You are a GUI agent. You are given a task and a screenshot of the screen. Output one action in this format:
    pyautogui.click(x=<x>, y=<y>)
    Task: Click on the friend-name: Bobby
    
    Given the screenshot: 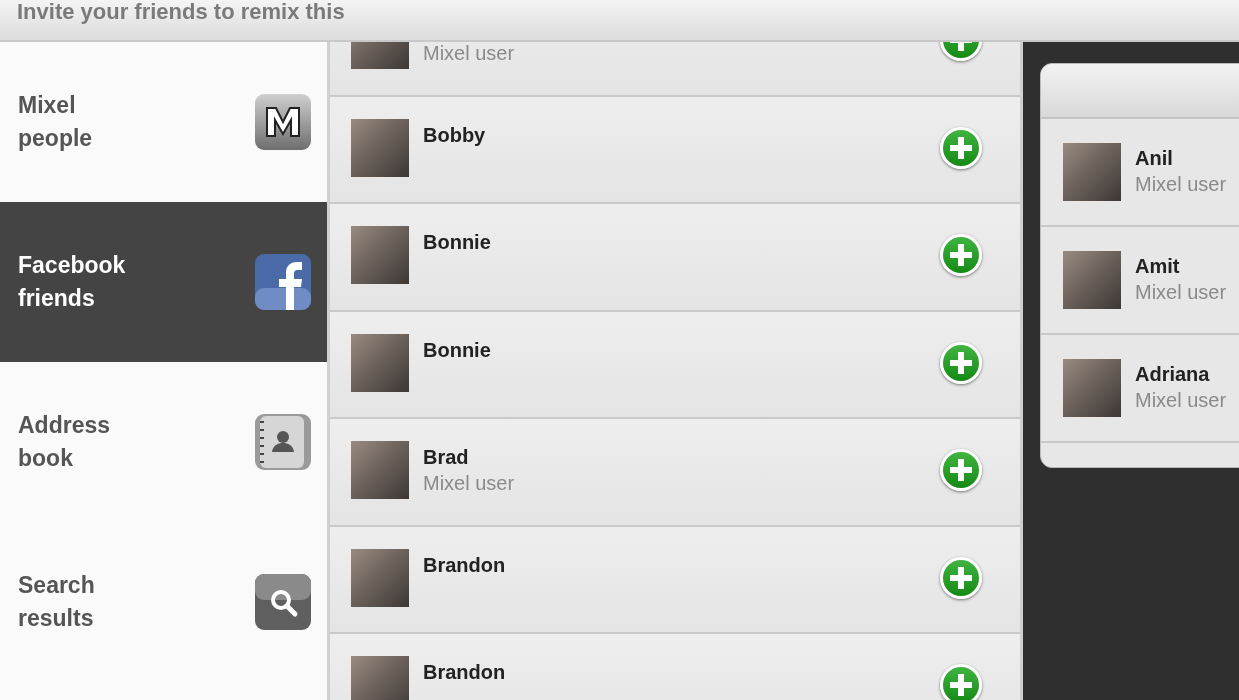 What is the action you would take?
    pyautogui.click(x=455, y=134)
    